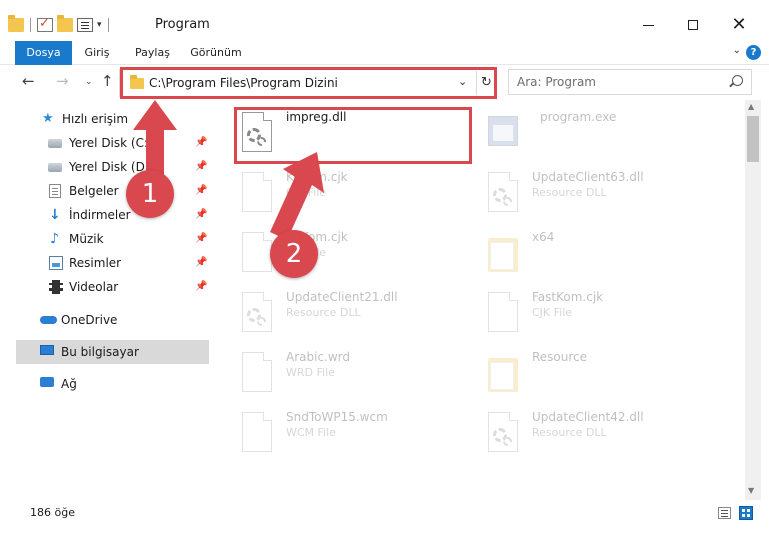 This screenshot has height=536, width=769. What do you see at coordinates (228, 170) in the screenshot?
I see `annotation-arrows` at bounding box center [228, 170].